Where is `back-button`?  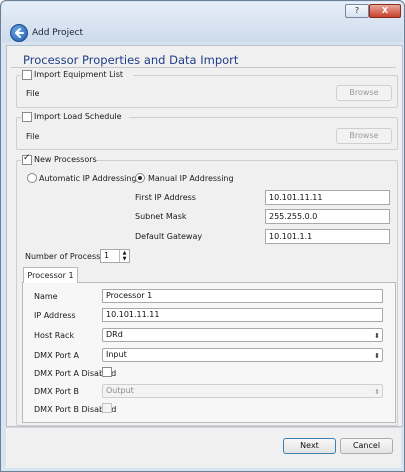
back-button is located at coordinates (19, 33).